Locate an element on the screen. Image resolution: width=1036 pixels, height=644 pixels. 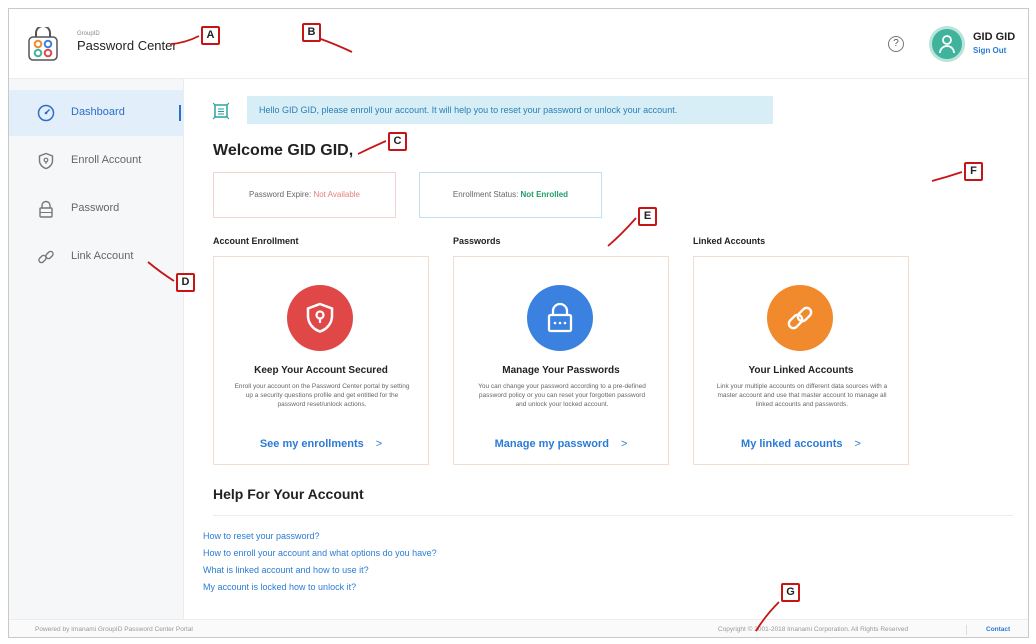
callout-b: B is located at coordinates (311, 32).